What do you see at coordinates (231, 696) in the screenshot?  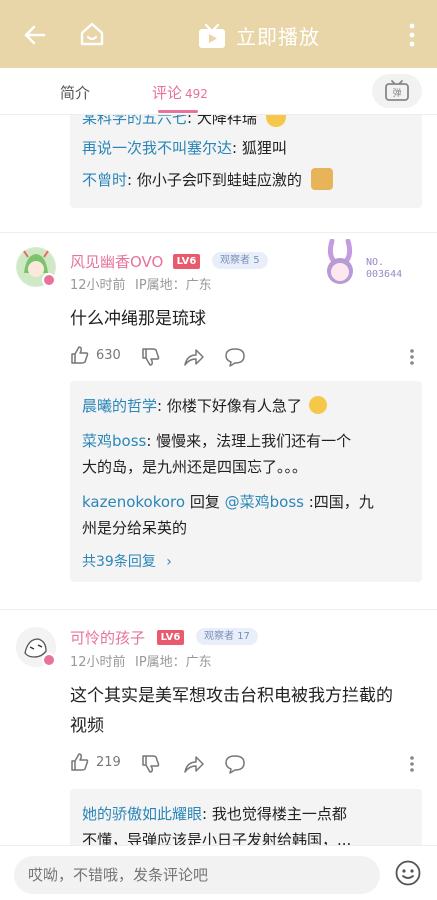 I see `comment-text-line: 这个其实是美军想攻击台积电被我方拦截的` at bounding box center [231, 696].